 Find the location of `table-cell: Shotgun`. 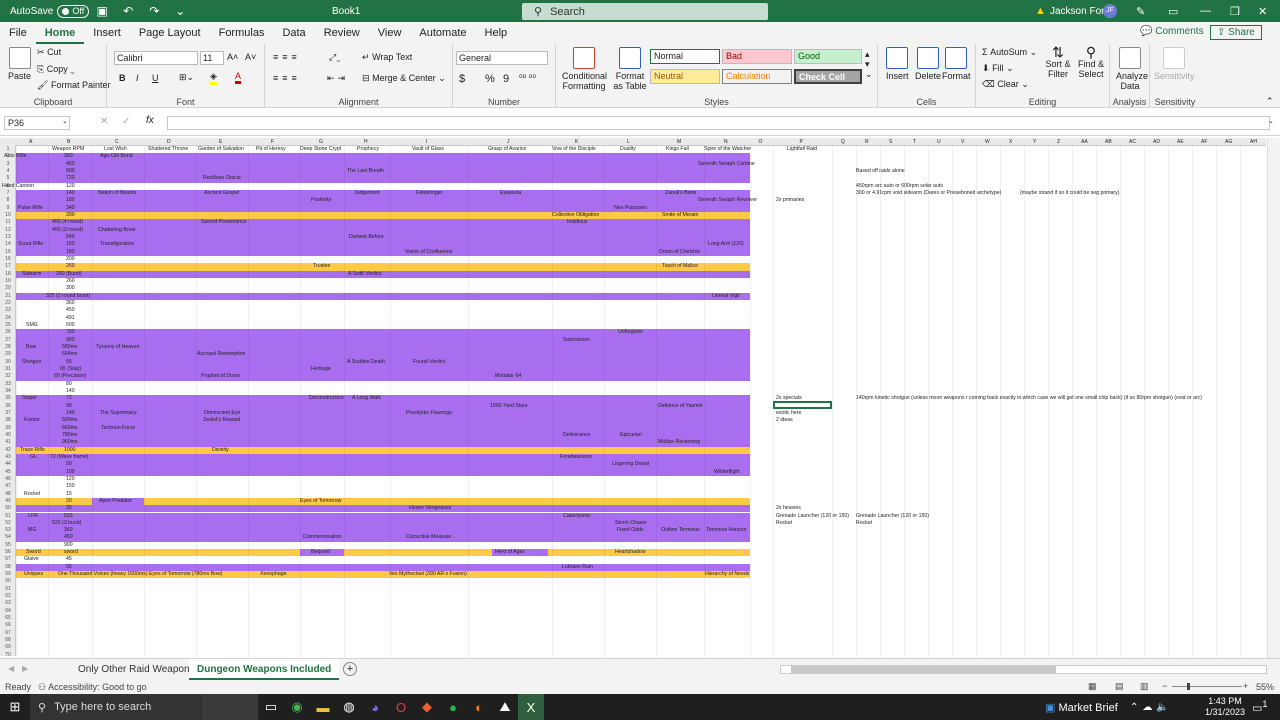

table-cell: Shotgun is located at coordinates (31, 362).